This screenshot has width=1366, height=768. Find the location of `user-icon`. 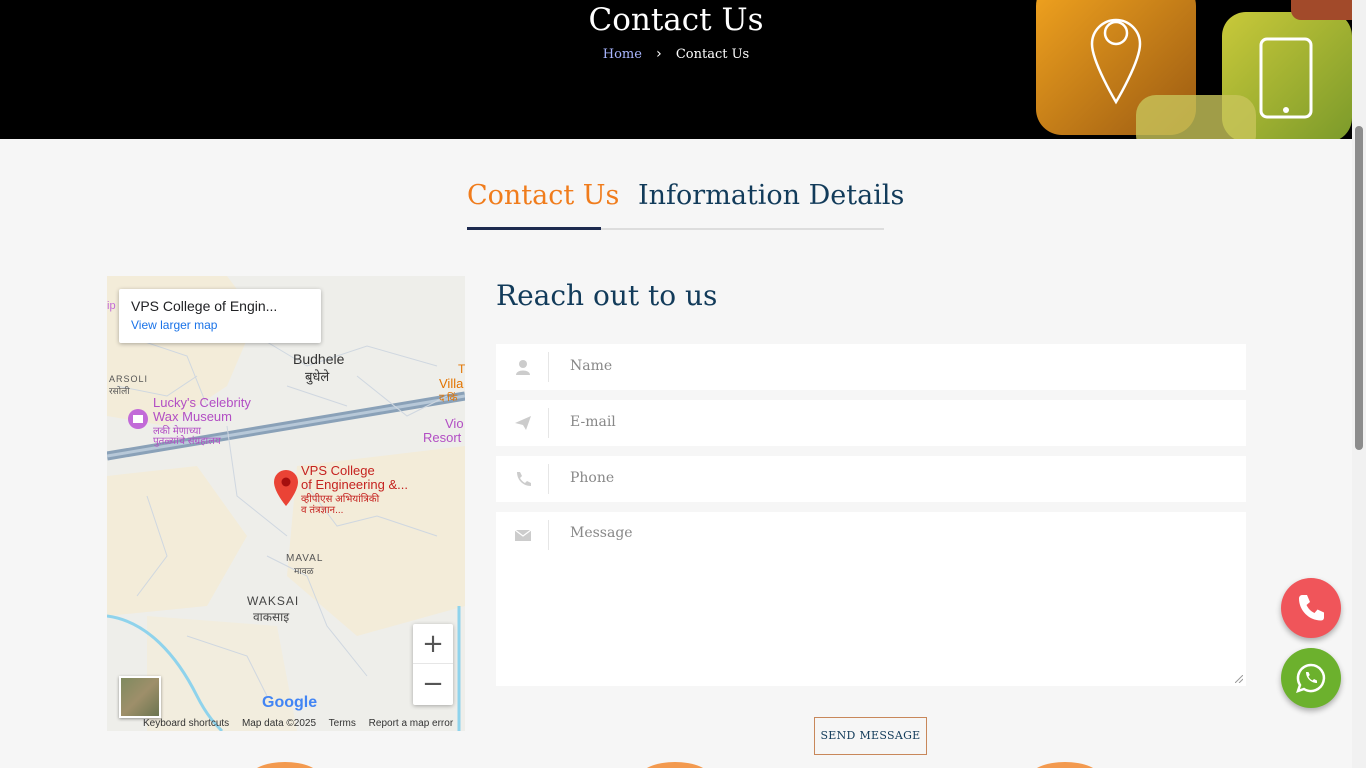

user-icon is located at coordinates (523, 367).